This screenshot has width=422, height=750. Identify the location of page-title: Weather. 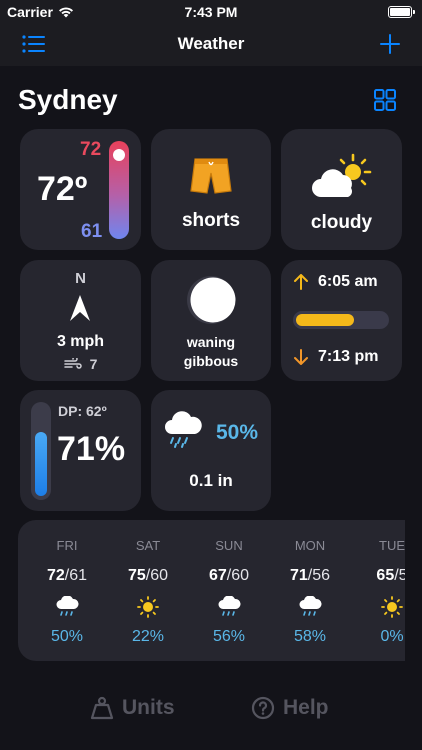
(211, 43).